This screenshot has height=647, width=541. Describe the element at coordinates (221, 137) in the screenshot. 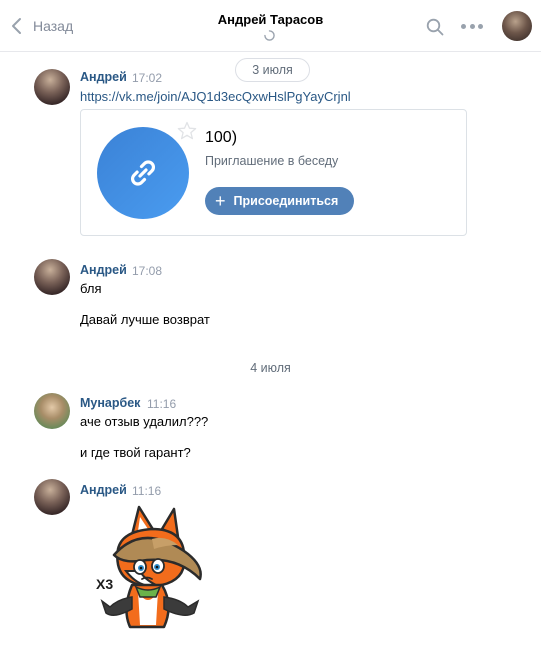

I see `invite-chat-title: 100)` at that location.